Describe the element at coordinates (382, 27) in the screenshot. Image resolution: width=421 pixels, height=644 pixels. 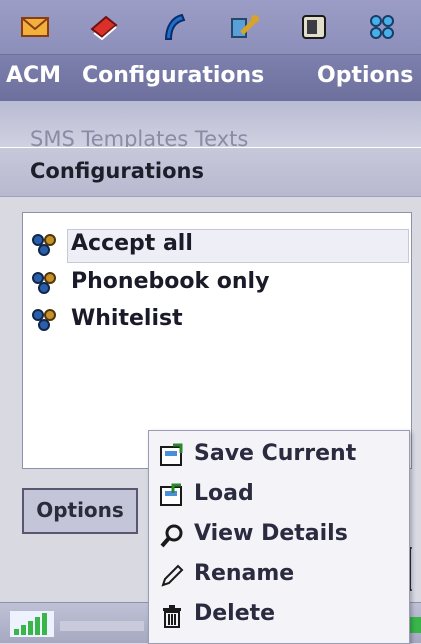
I see `grid-icon` at that location.